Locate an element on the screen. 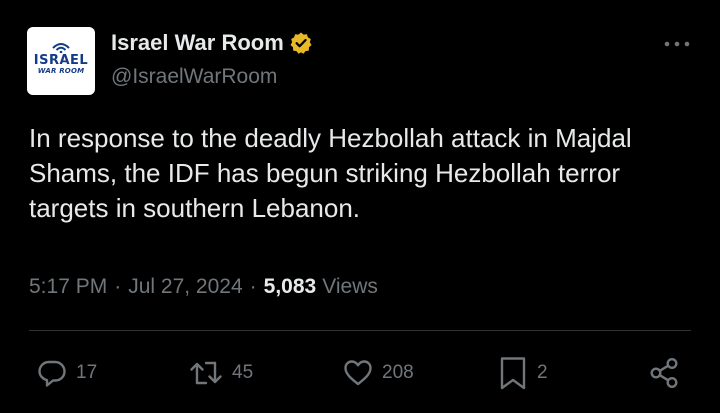 This screenshot has height=413, width=720. like-count: 208 is located at coordinates (398, 372).